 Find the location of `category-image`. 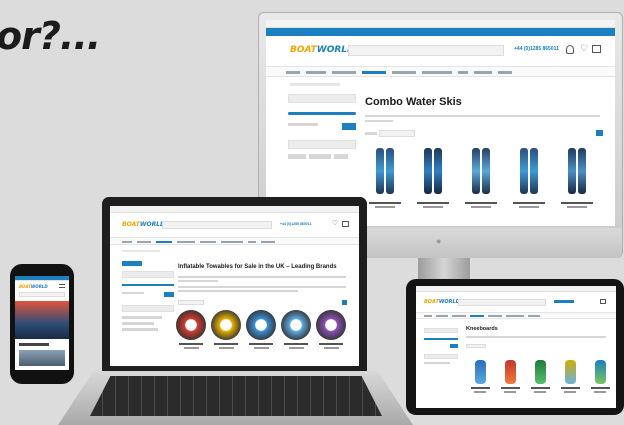

category-image is located at coordinates (42, 358).